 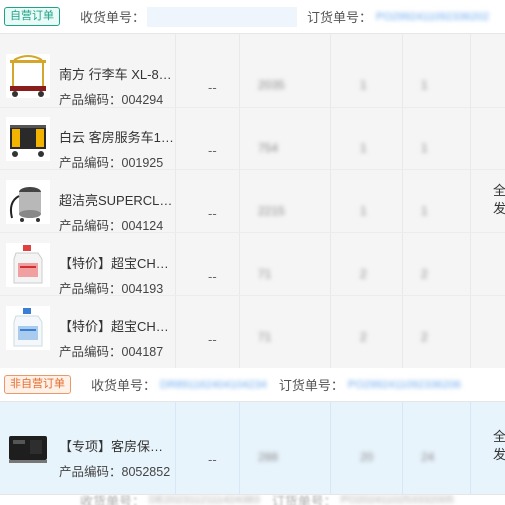 I want to click on product-code: 产品编码：004187, so click(x=111, y=352).